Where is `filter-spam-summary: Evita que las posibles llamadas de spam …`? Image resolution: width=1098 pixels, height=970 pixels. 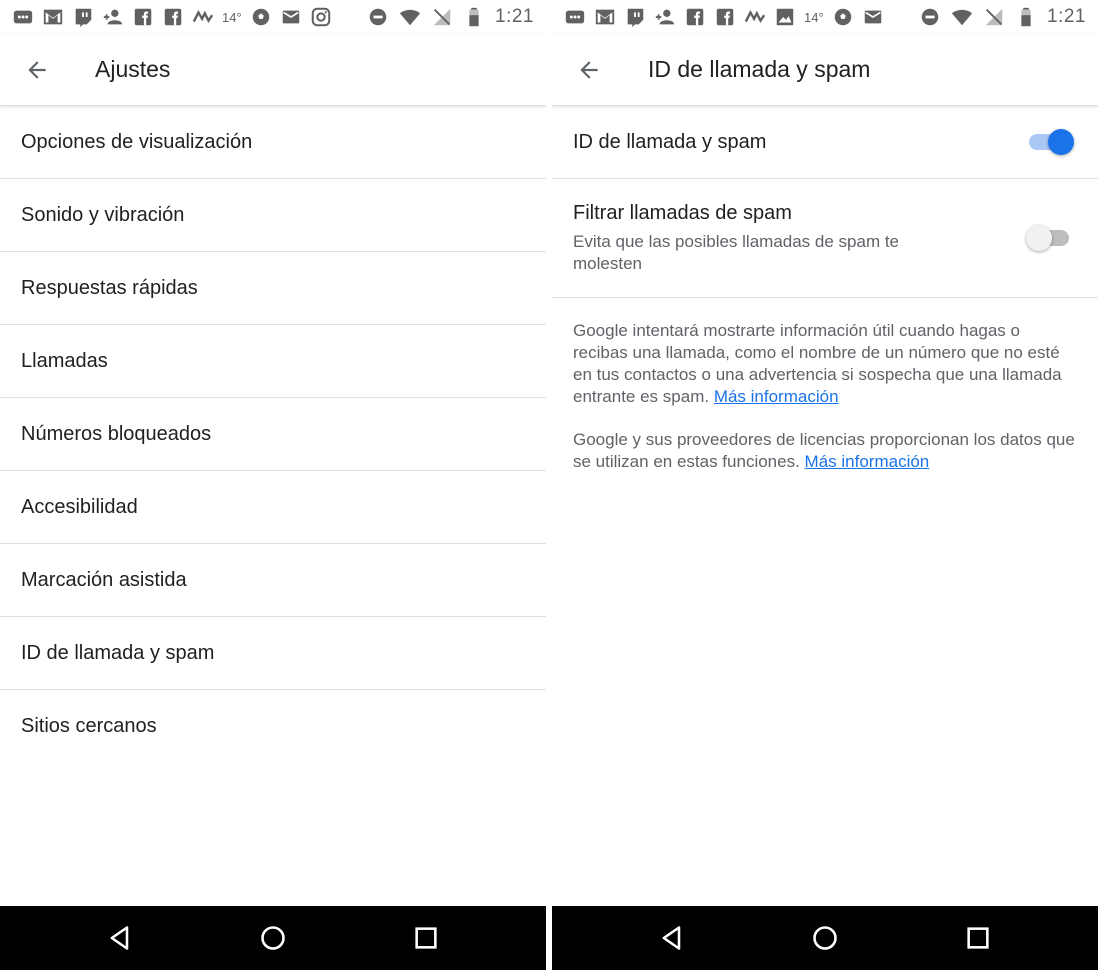
filter-spam-summary: Evita que las posibles llamadas de spam … is located at coordinates (736, 252).